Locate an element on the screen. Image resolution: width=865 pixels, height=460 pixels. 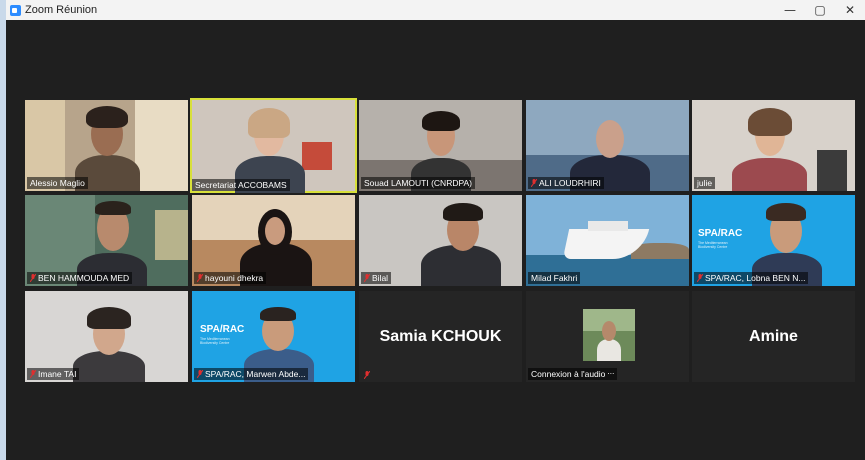
close-button: ✕ is located at coordinates (850, 10).